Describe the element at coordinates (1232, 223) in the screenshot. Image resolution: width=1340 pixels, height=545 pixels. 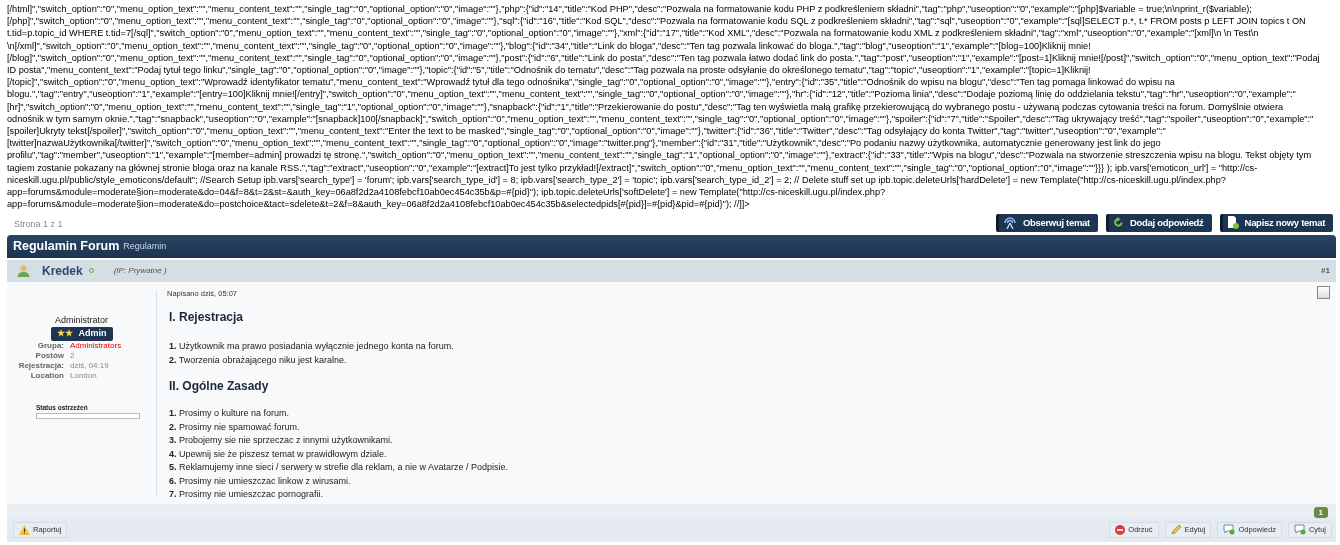
I see `new-document-icon` at that location.